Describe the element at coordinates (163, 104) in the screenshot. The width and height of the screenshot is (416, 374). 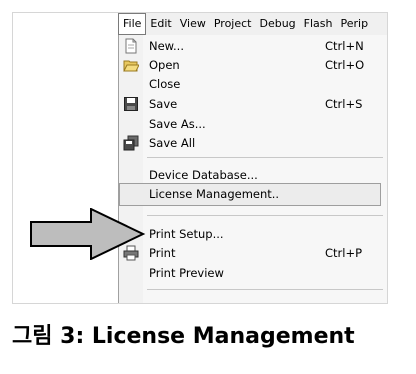
I see `menu-item-label: Save` at that location.